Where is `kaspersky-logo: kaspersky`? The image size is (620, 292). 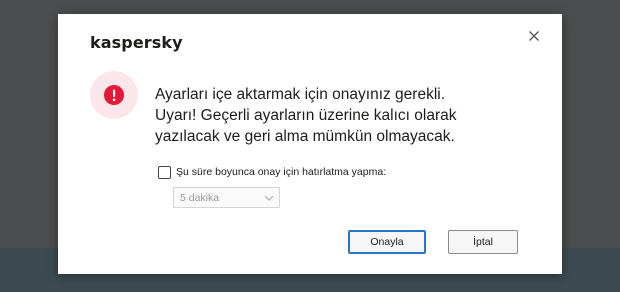
kaspersky-logo: kaspersky is located at coordinates (136, 42).